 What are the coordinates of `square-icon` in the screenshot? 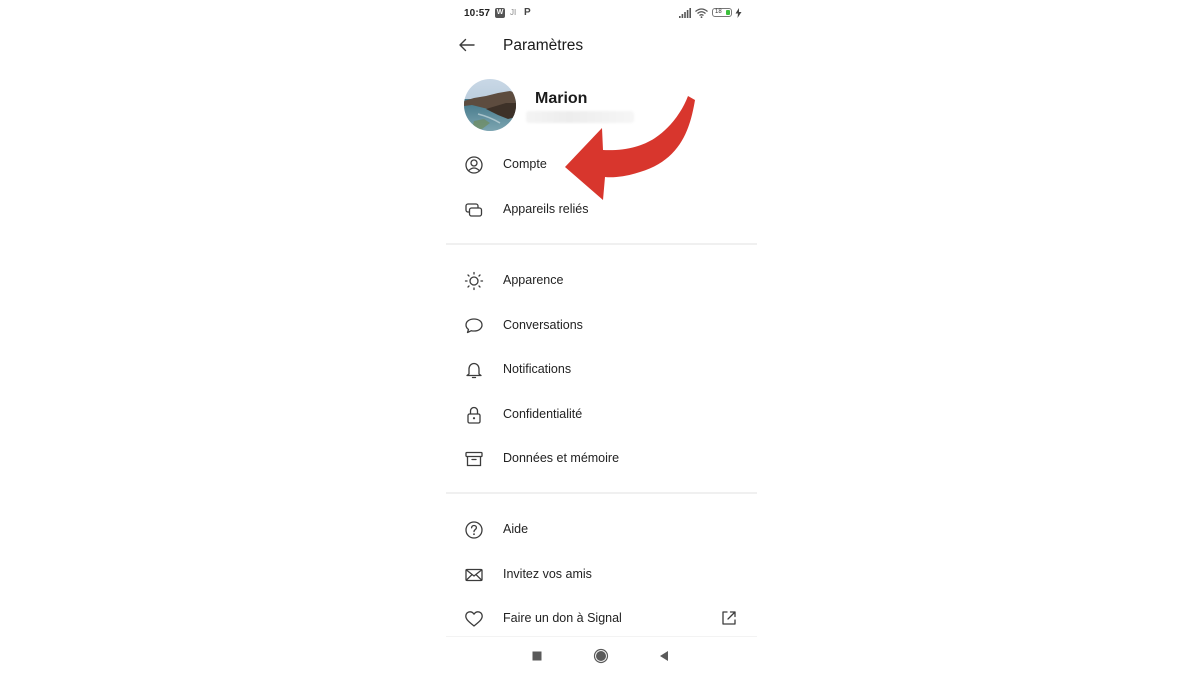 It's located at (537, 656).